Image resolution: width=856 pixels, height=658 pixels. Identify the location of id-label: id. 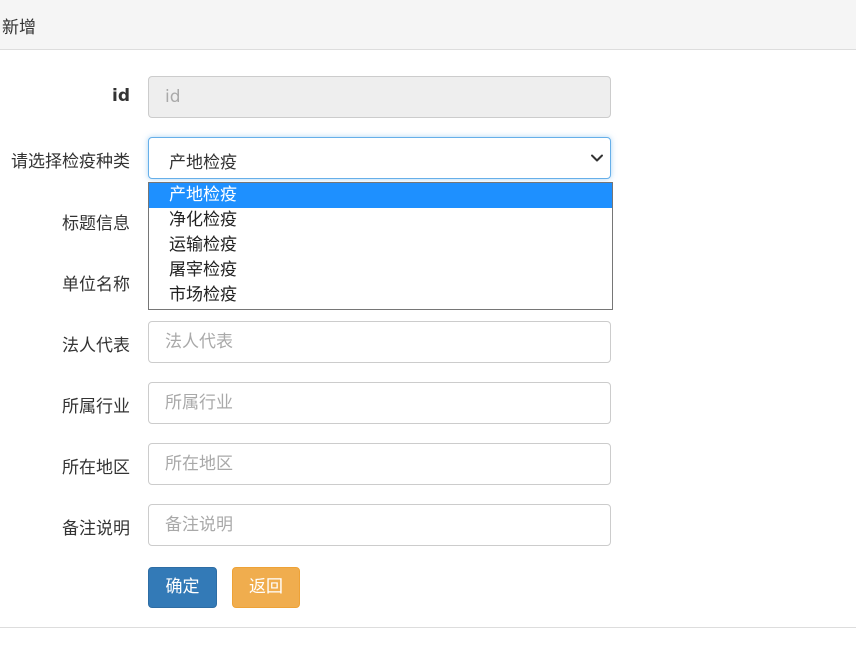
(121, 96).